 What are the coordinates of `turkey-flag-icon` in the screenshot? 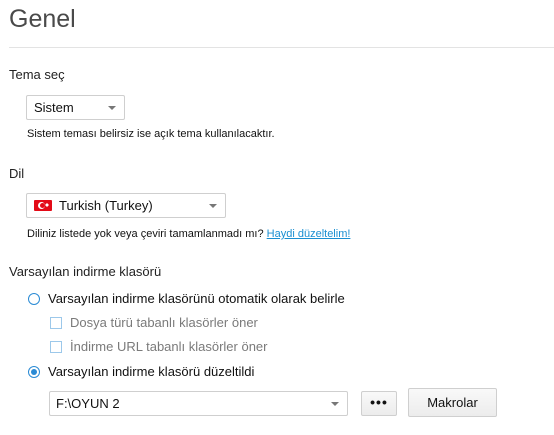 It's located at (43, 205).